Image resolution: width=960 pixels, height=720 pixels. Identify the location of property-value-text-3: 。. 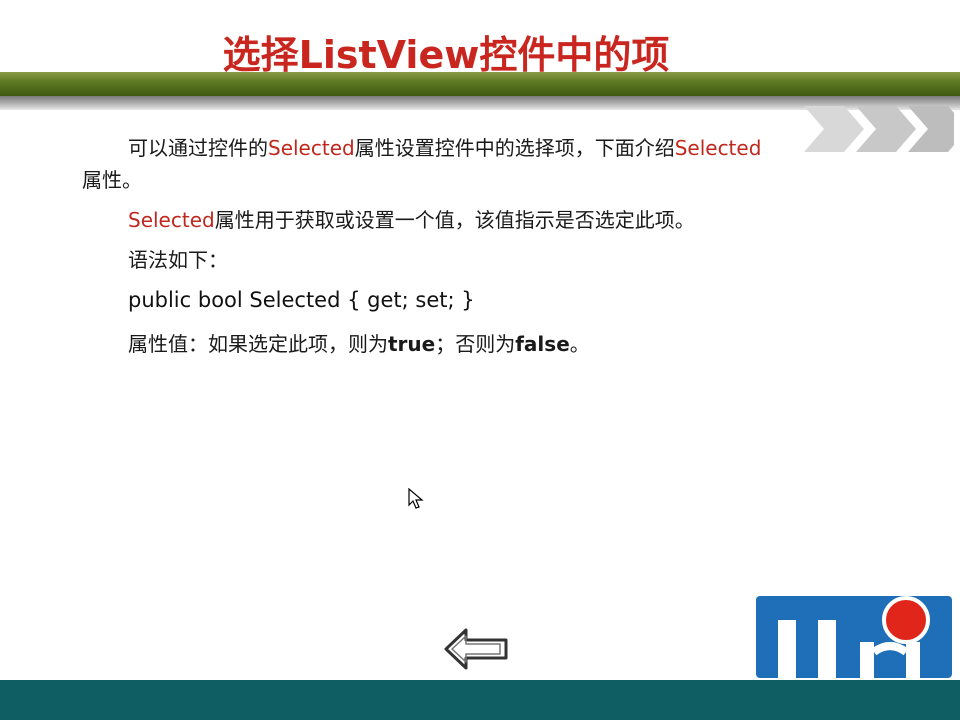
(579, 344).